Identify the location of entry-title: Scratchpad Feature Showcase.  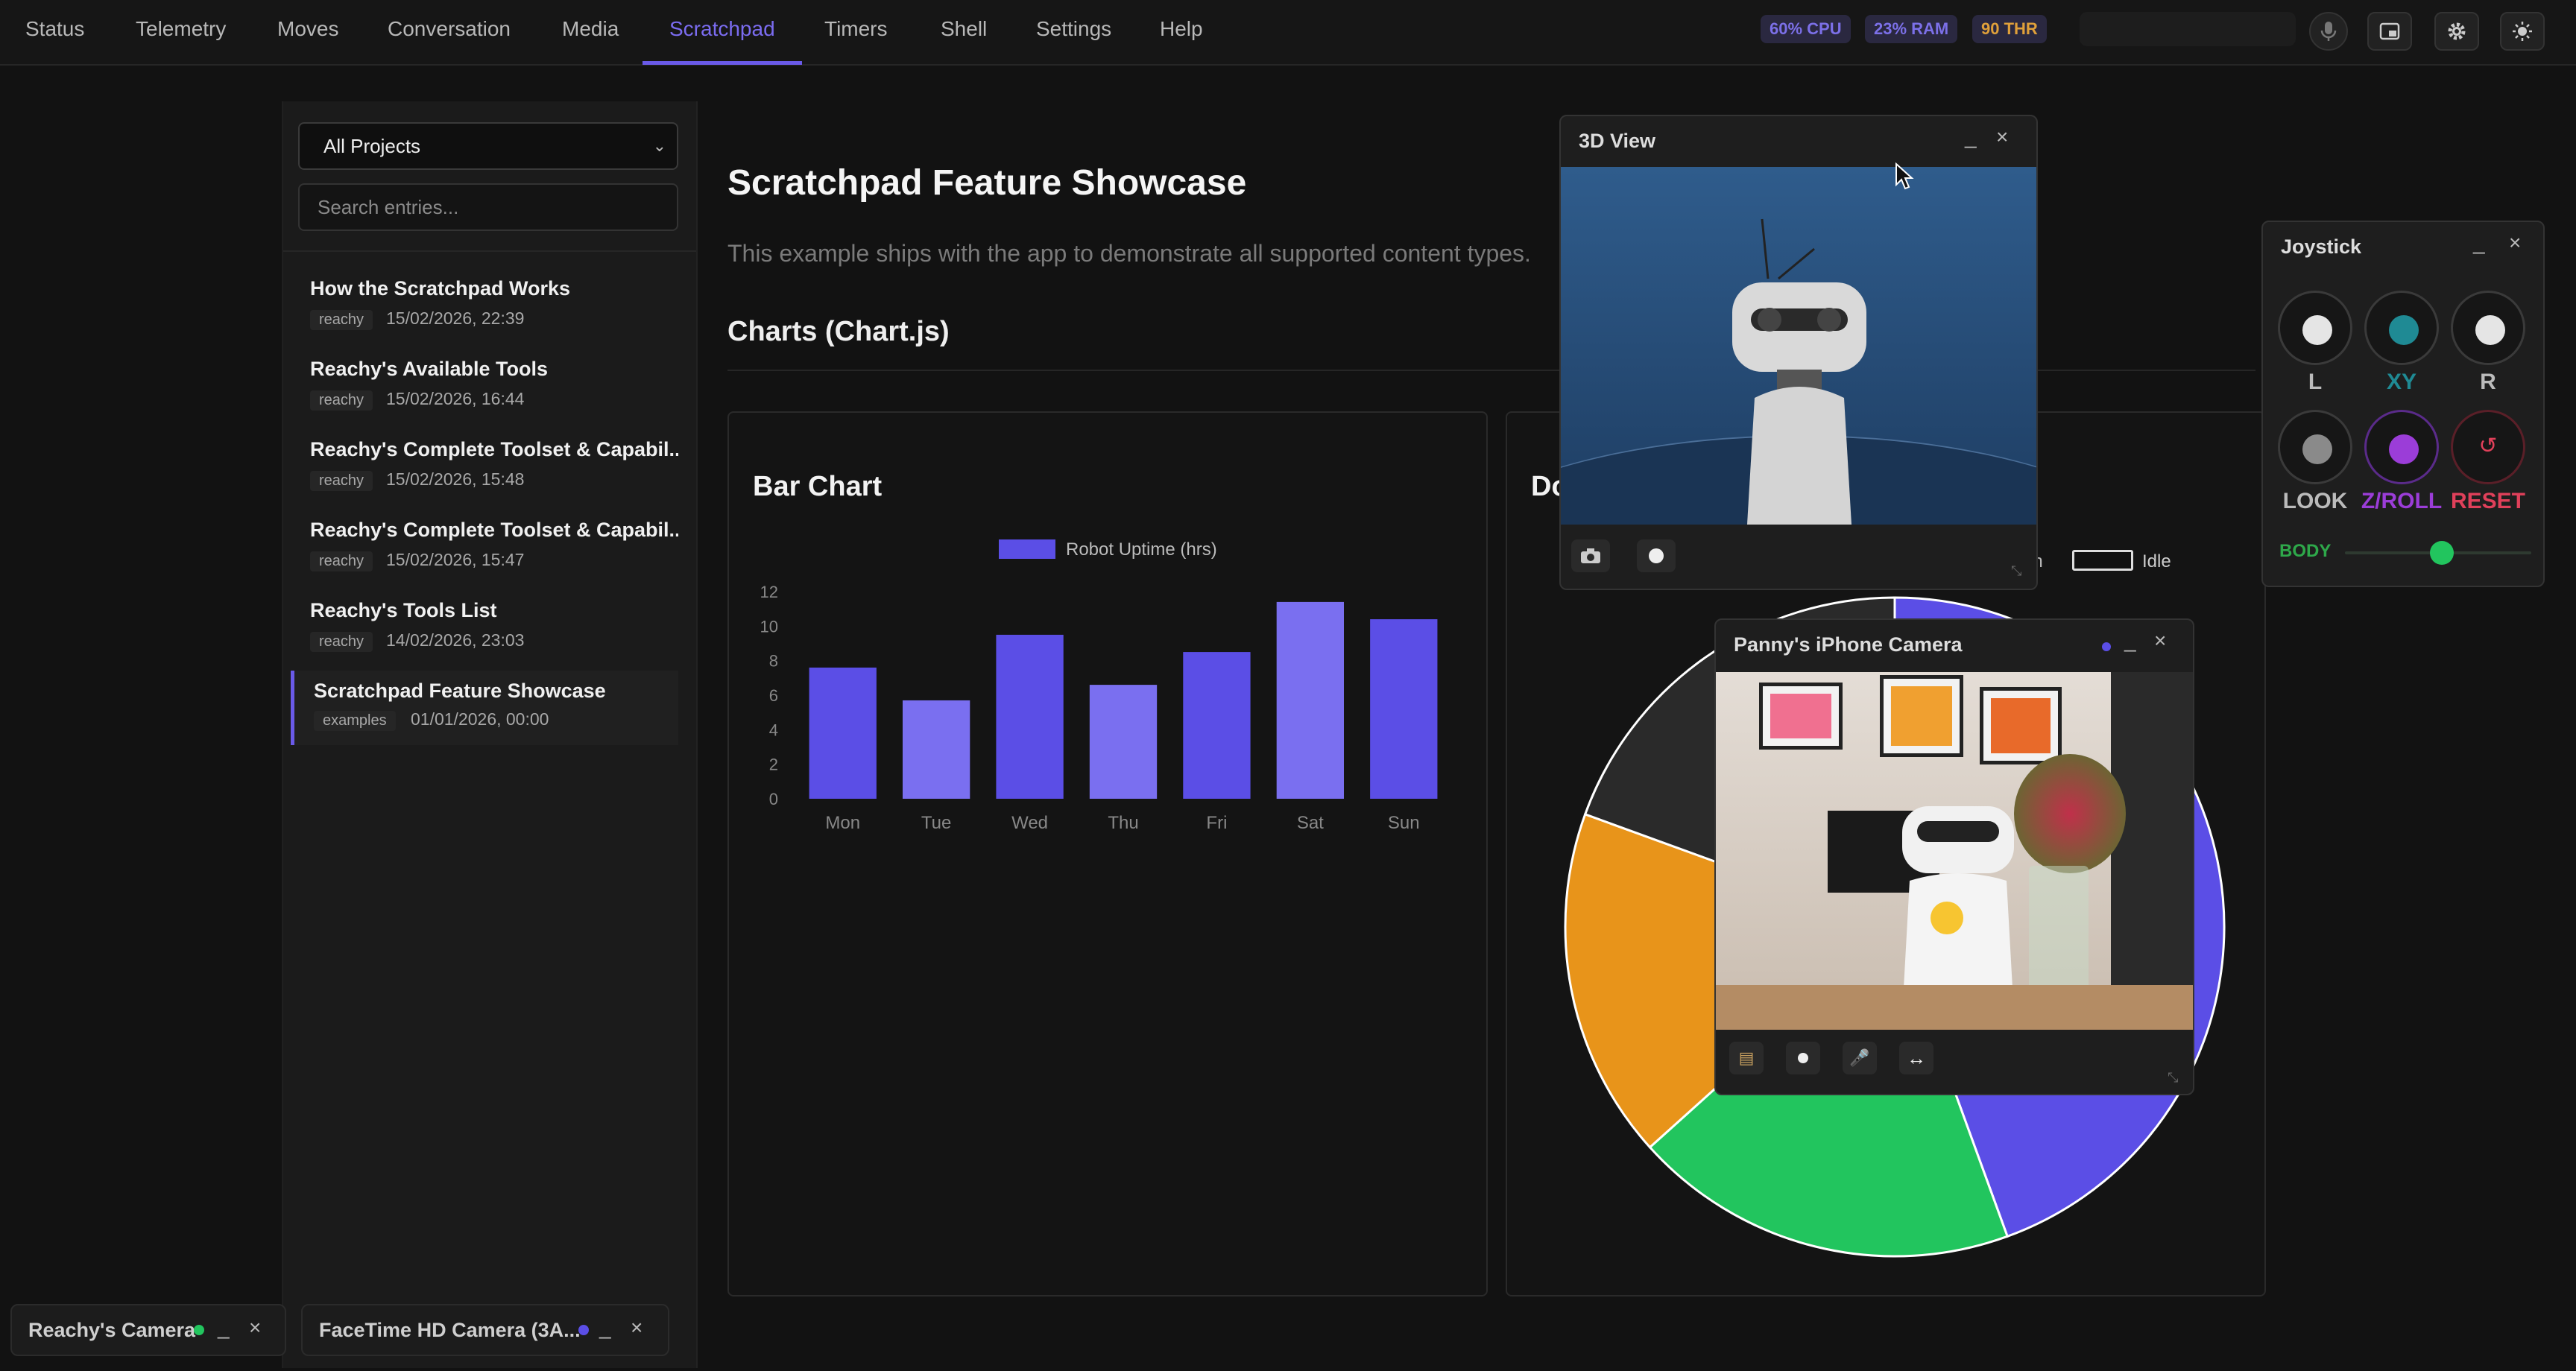
(460, 691).